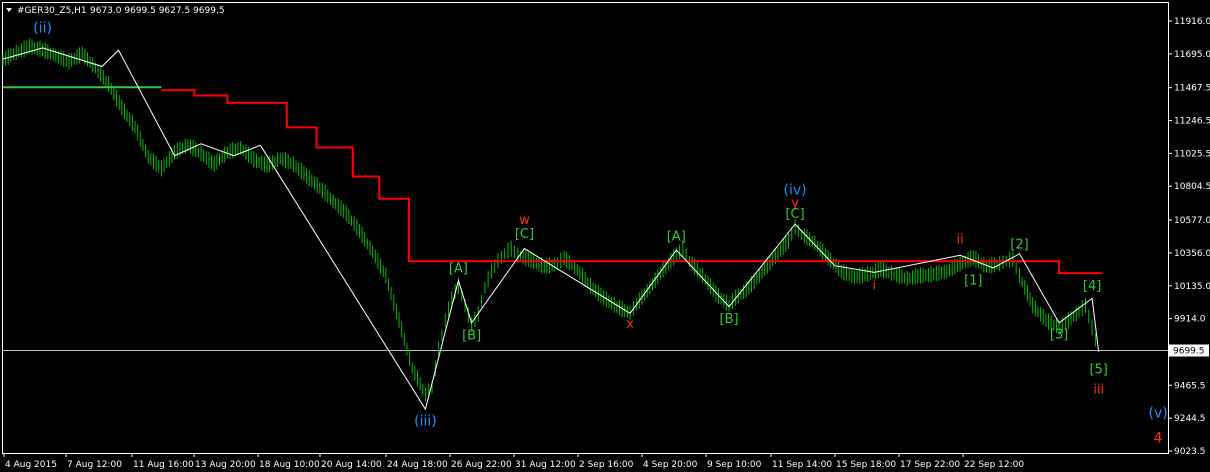  What do you see at coordinates (1192, 55) in the screenshot?
I see `y-tick-label: 11695.0` at bounding box center [1192, 55].